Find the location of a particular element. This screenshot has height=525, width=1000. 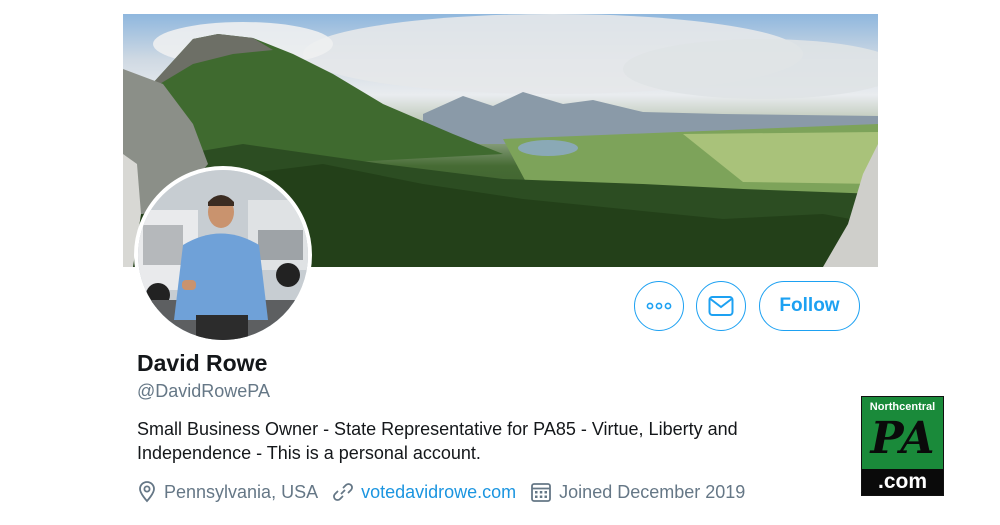

more-icon is located at coordinates (659, 306).